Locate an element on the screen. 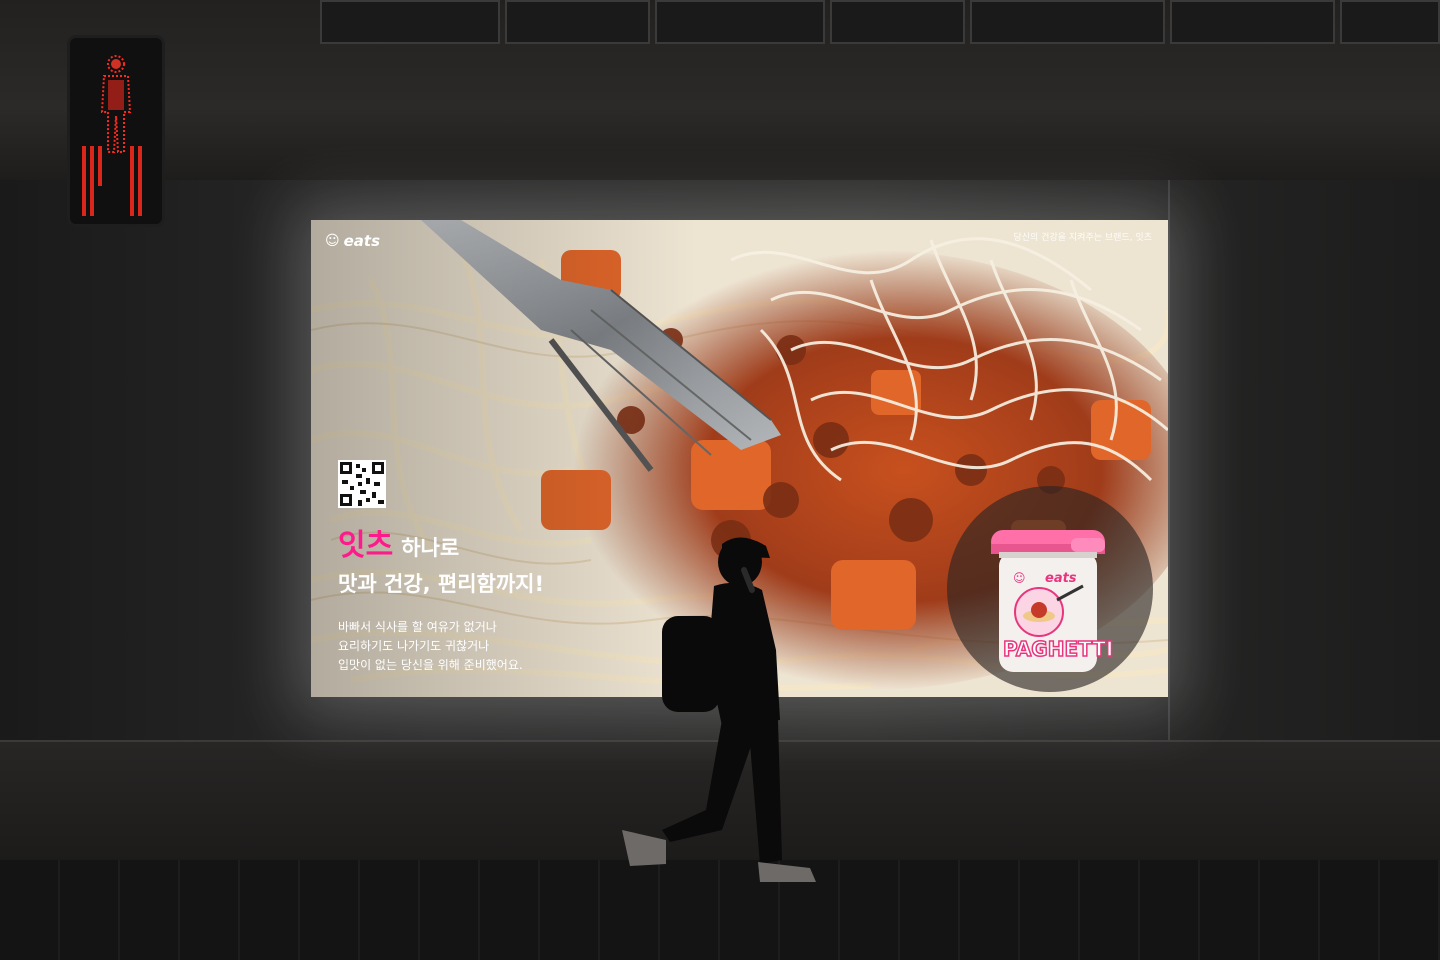  jar-label-text: PAGHETTI is located at coordinates (1058, 649).